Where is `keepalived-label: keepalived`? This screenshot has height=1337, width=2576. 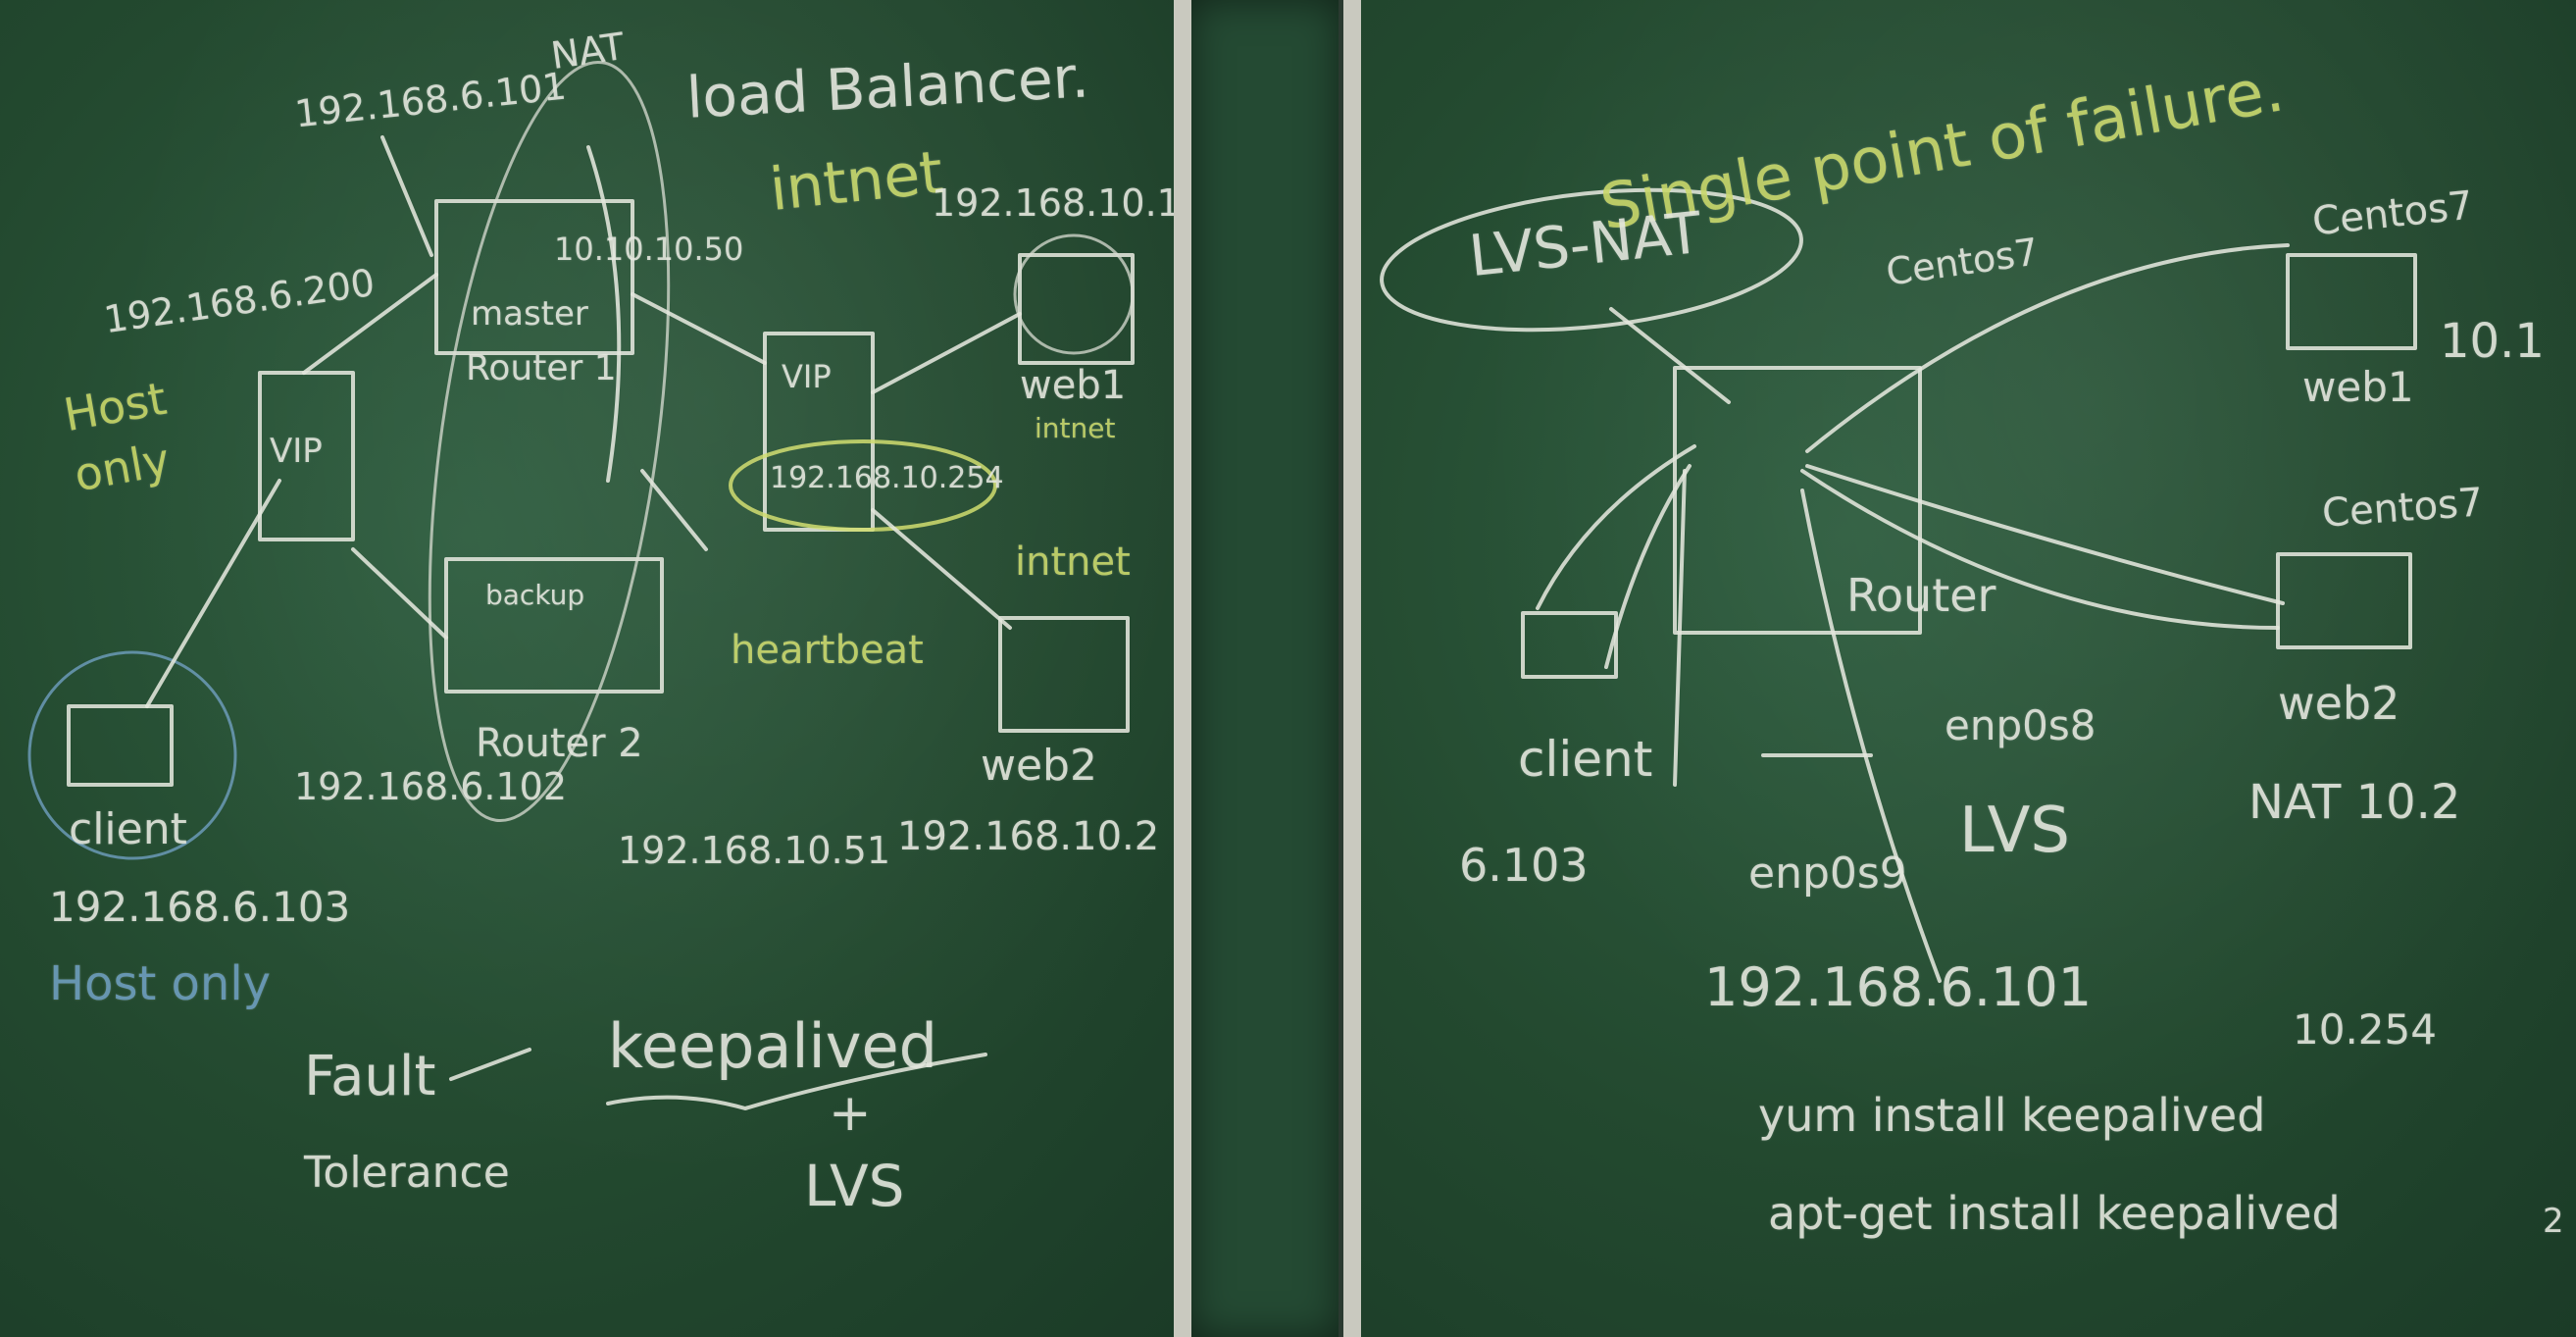 keepalived-label: keepalived is located at coordinates (772, 1046).